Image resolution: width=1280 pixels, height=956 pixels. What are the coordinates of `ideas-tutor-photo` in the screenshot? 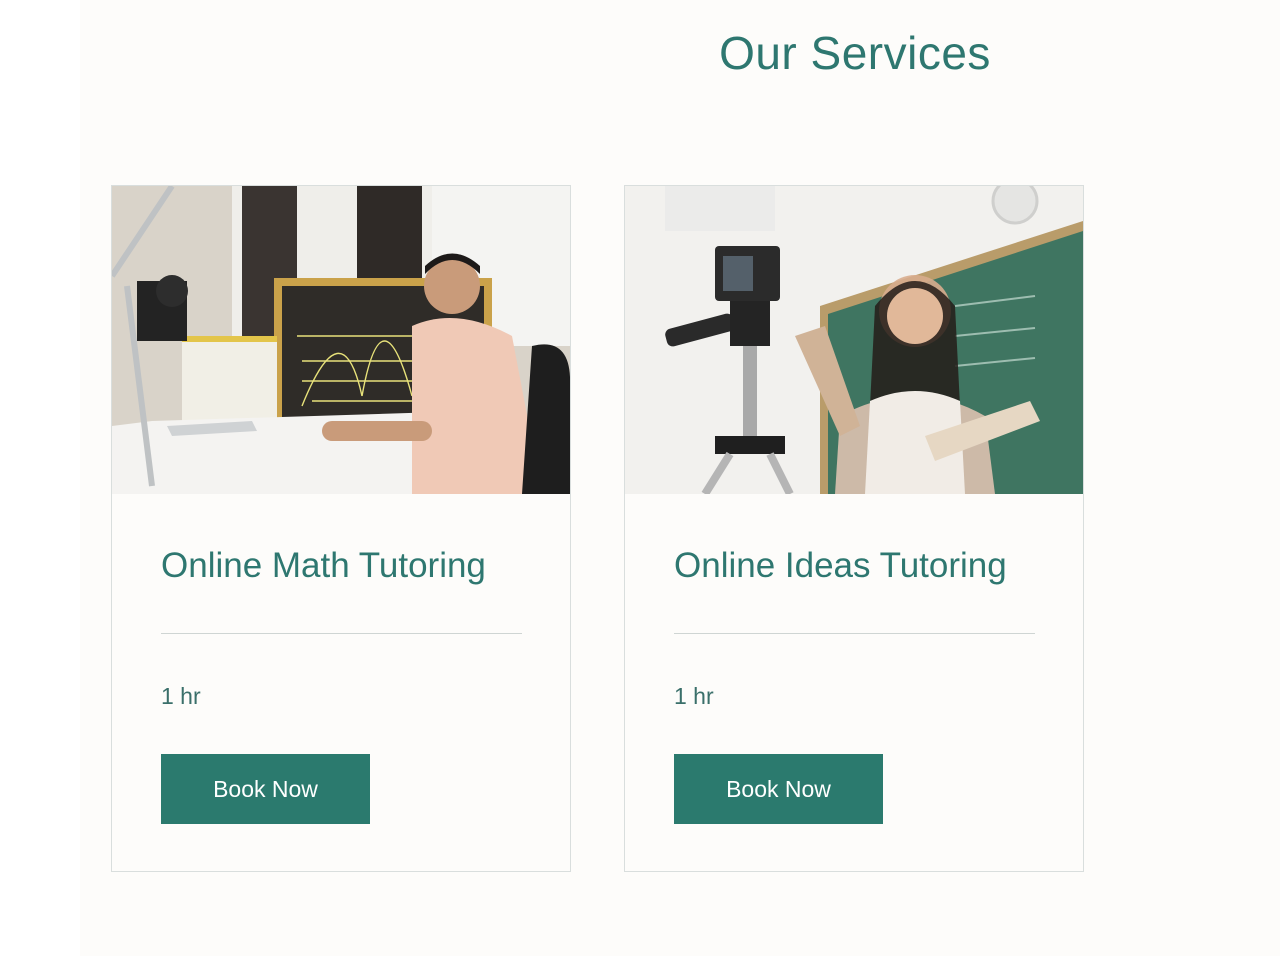 It's located at (854, 340).